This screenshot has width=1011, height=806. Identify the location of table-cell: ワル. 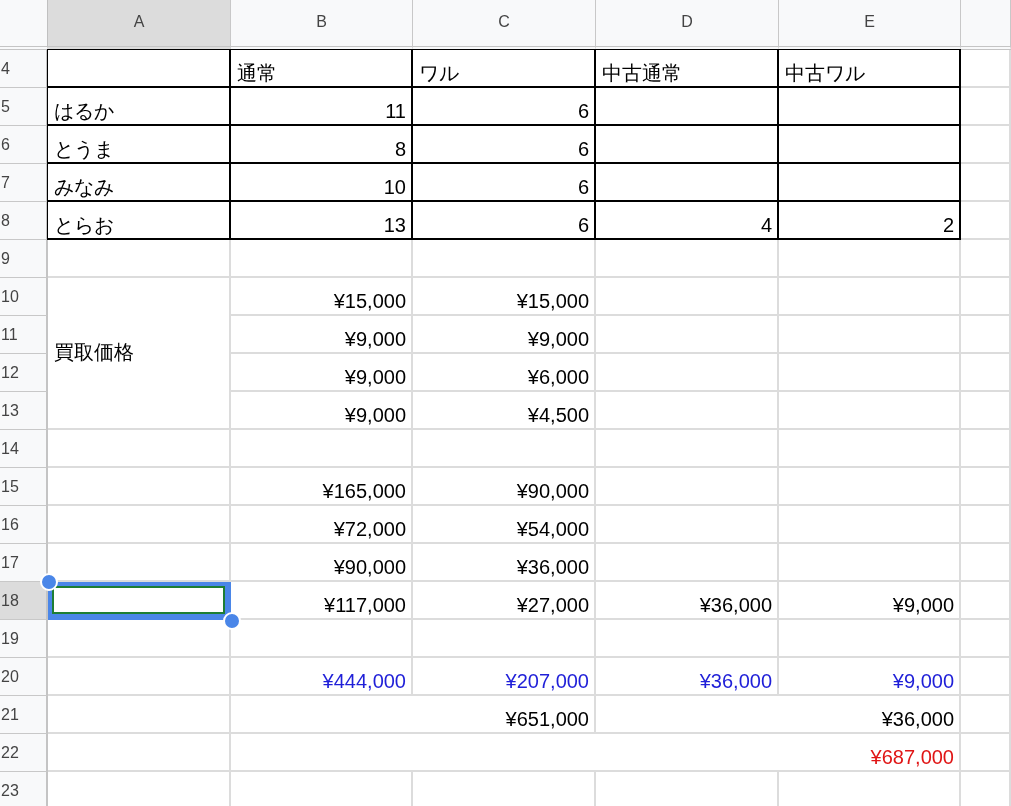
(504, 68).